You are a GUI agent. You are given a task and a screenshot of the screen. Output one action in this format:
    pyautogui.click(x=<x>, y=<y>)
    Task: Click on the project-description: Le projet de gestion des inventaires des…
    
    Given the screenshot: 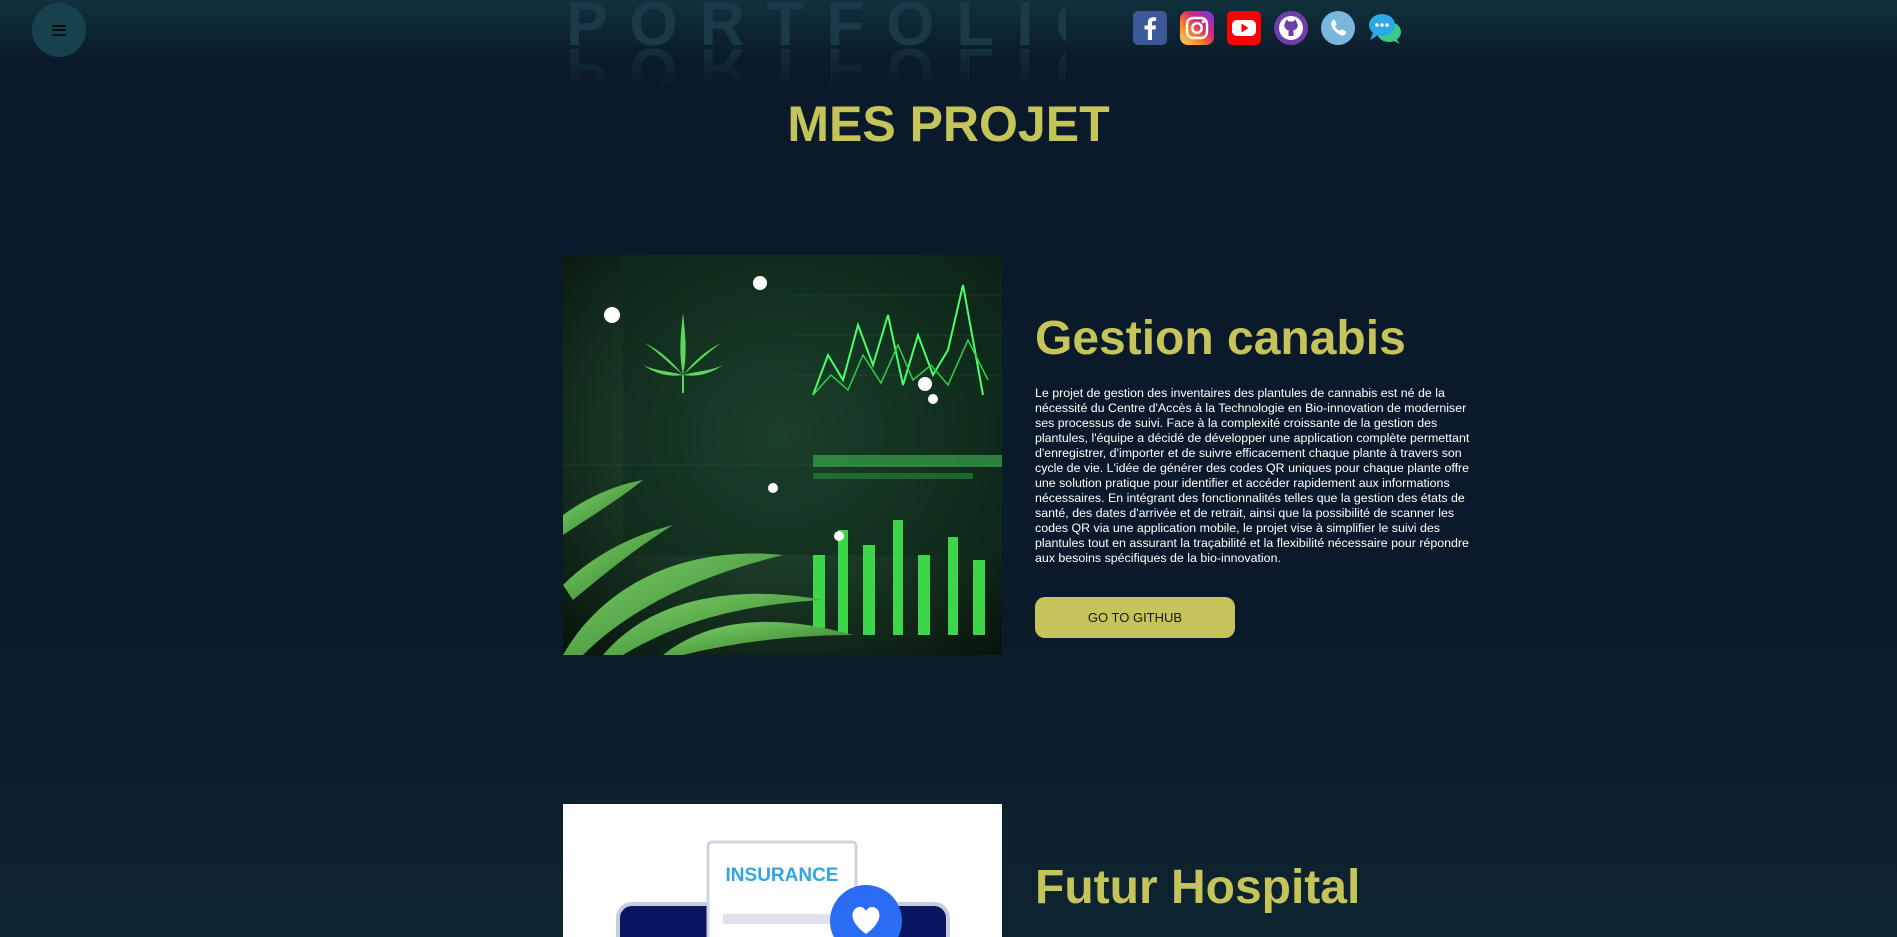 What is the action you would take?
    pyautogui.click(x=1252, y=475)
    